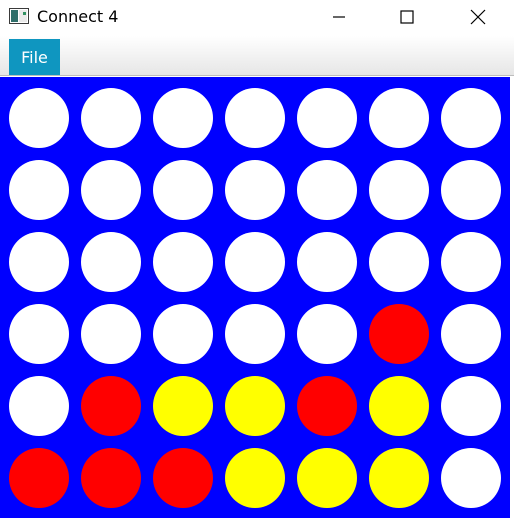 This screenshot has width=514, height=518. What do you see at coordinates (327, 478) in the screenshot?
I see `board-cell-r6-c5` at bounding box center [327, 478].